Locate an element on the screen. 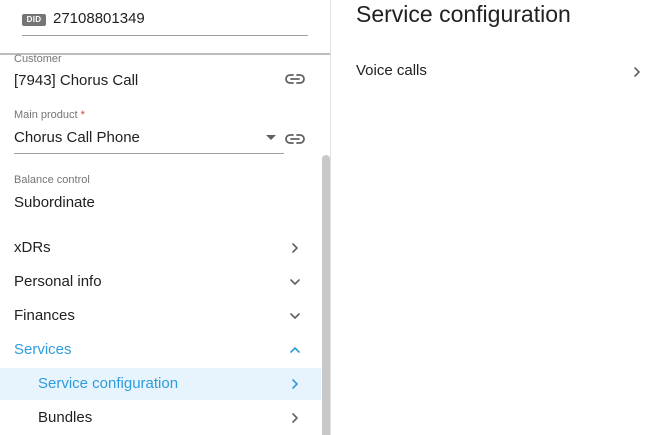  did-badge: DID is located at coordinates (34, 20).